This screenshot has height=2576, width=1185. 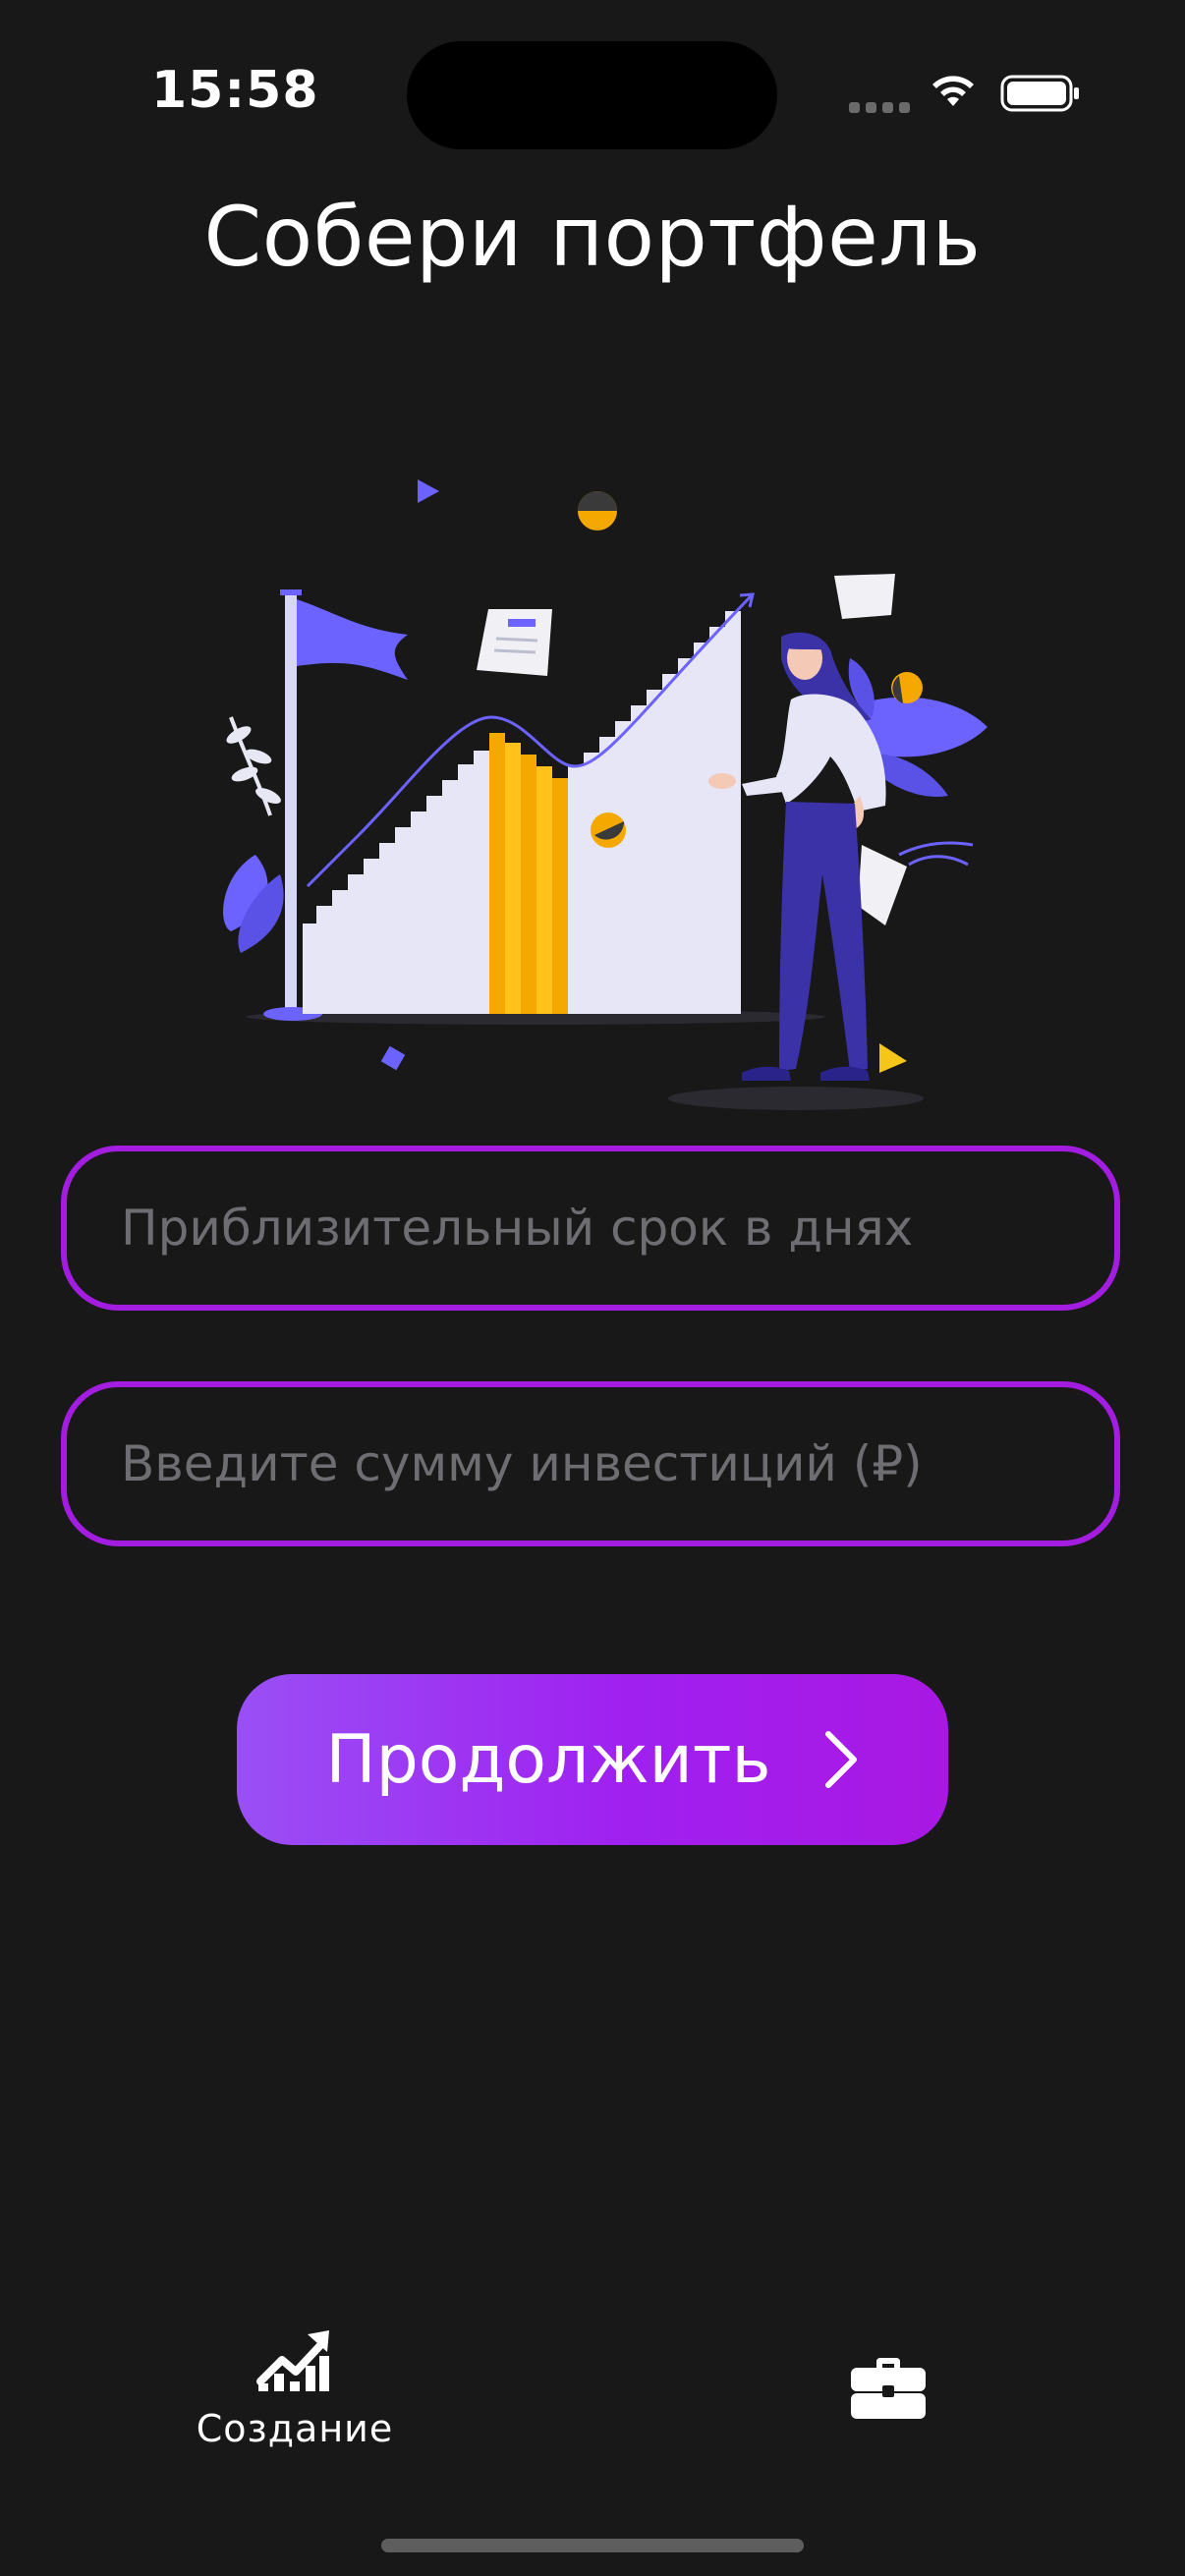 I want to click on chevron-right-icon, so click(x=841, y=1759).